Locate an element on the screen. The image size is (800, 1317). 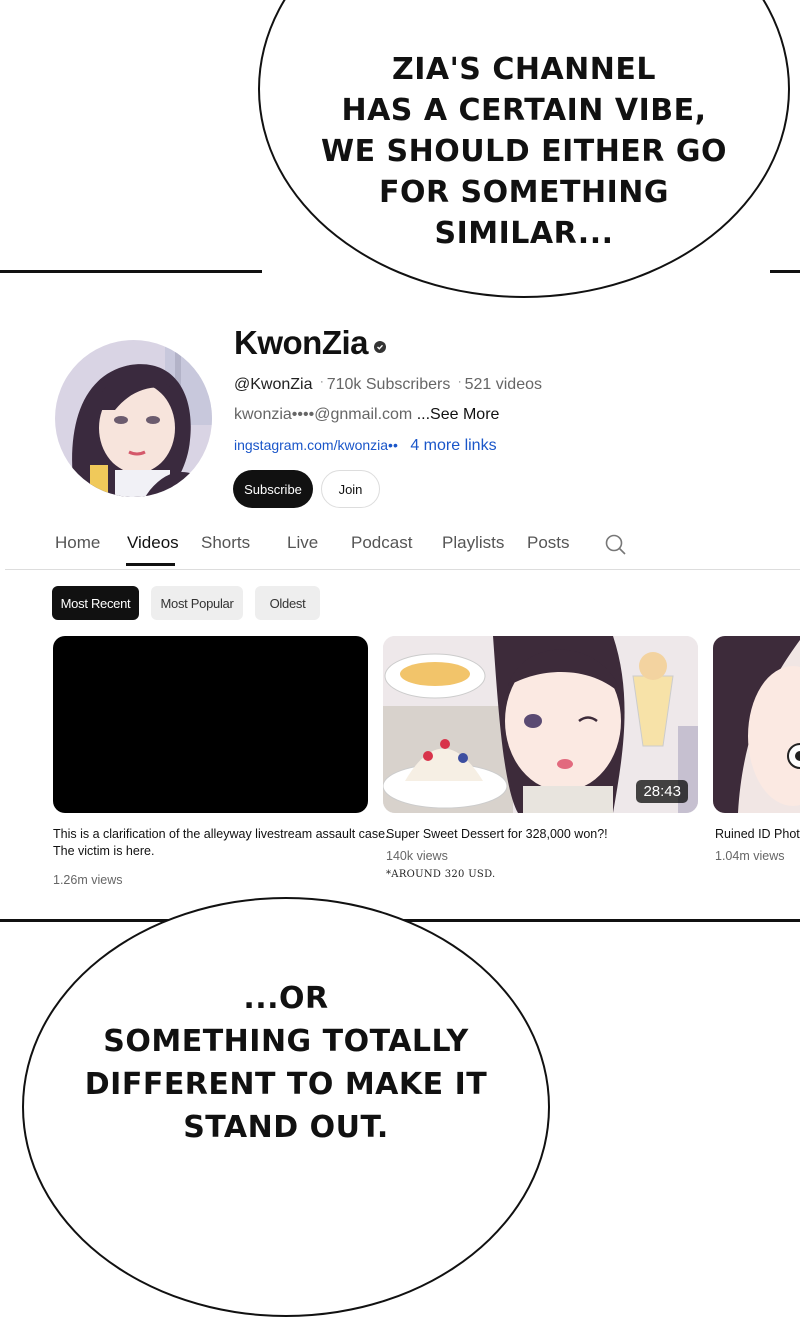
video-title: Super Sweet Dessert for 328,000 won?! is located at coordinates (497, 834).